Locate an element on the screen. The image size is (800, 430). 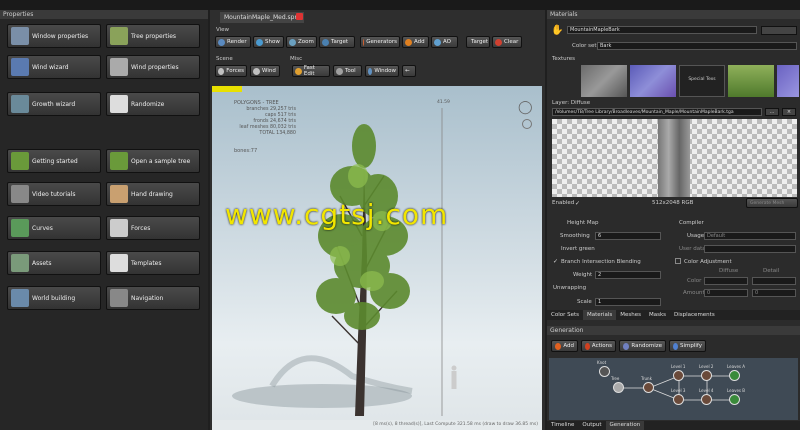
bottom-tab-output: Output is located at coordinates (591, 425).